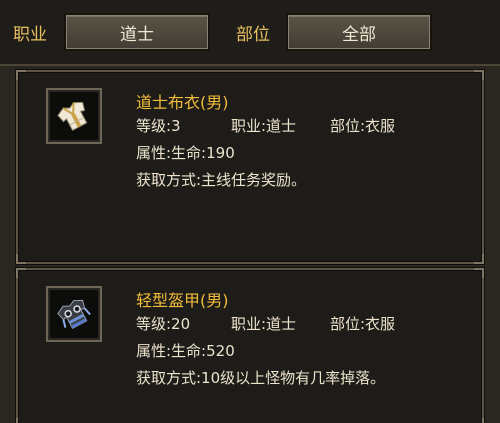 The height and width of the screenshot is (423, 500). I want to click on job-filter-button: 道士, so click(137, 32).